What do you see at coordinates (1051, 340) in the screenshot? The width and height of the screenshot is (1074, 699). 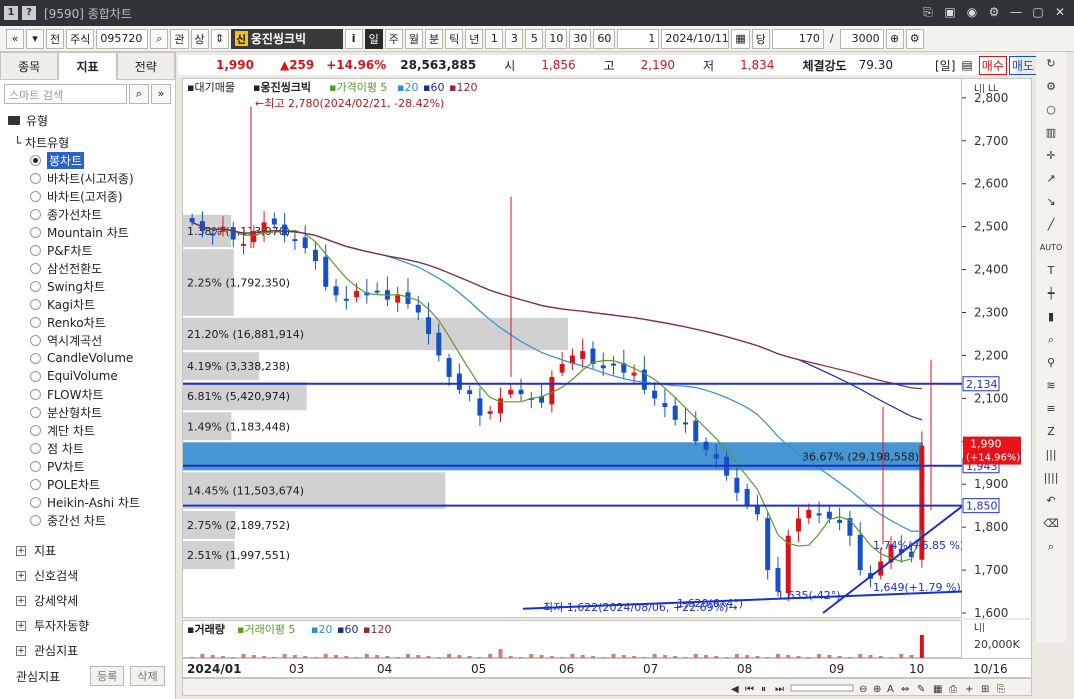 I see `magnify-tool-icon: ⌕` at bounding box center [1051, 340].